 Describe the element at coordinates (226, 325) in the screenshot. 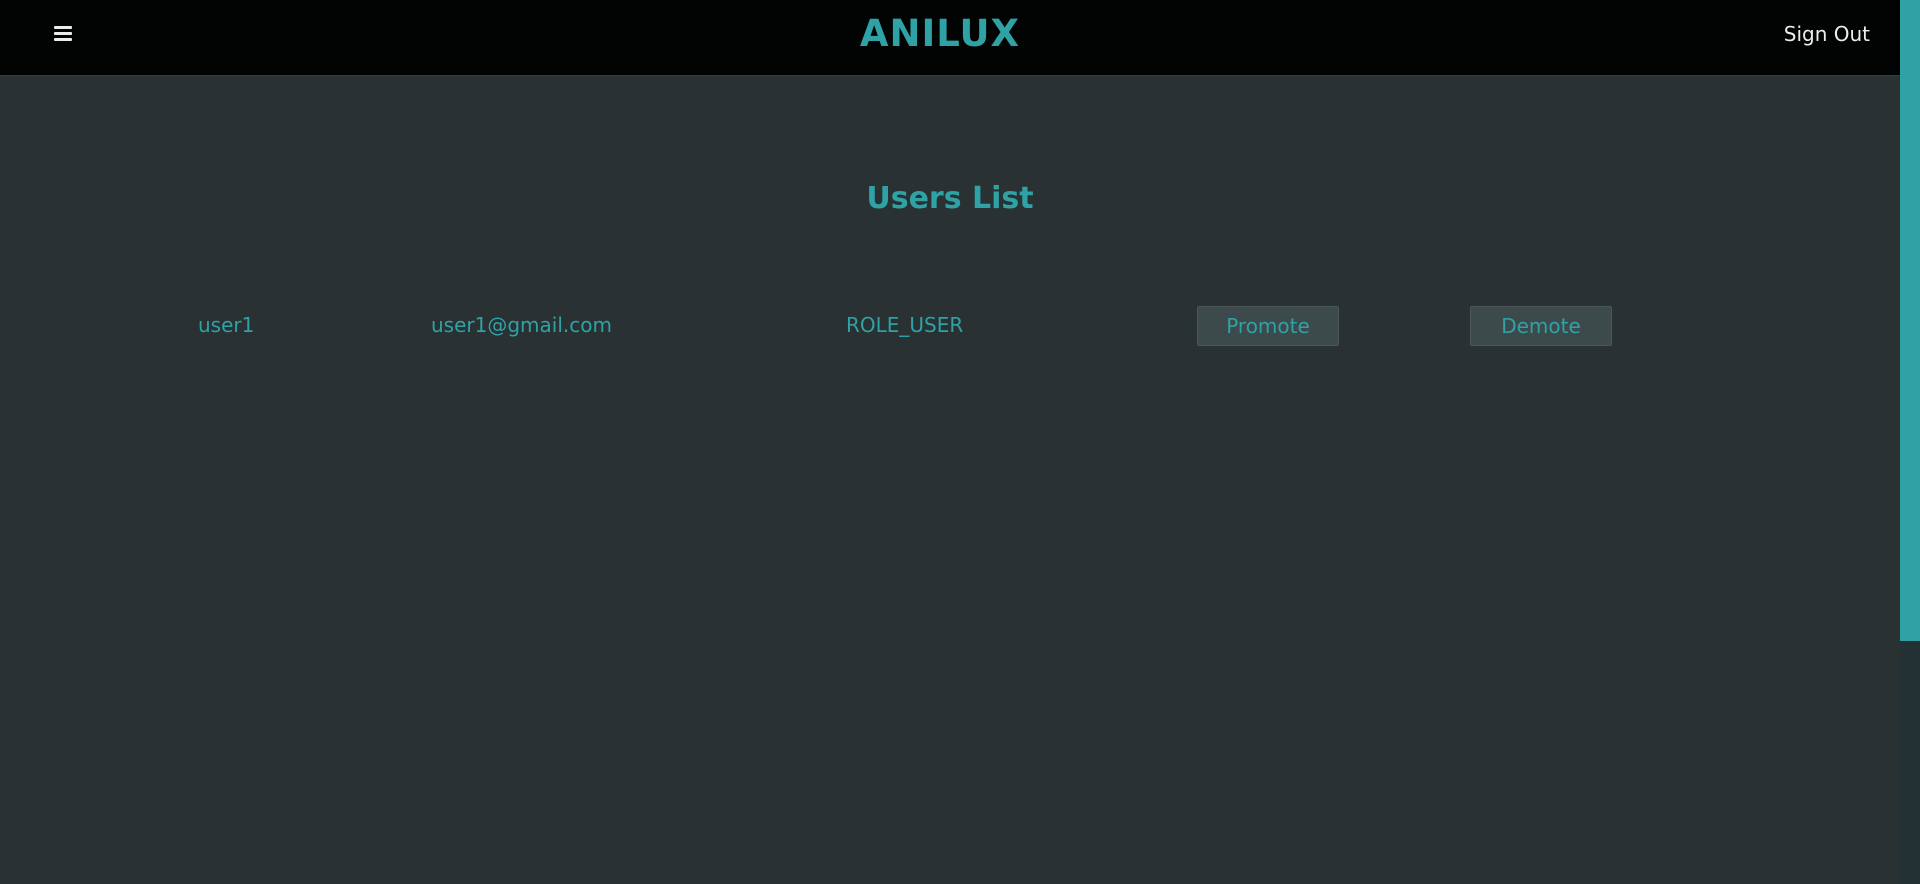

I see `user-username: user1` at that location.